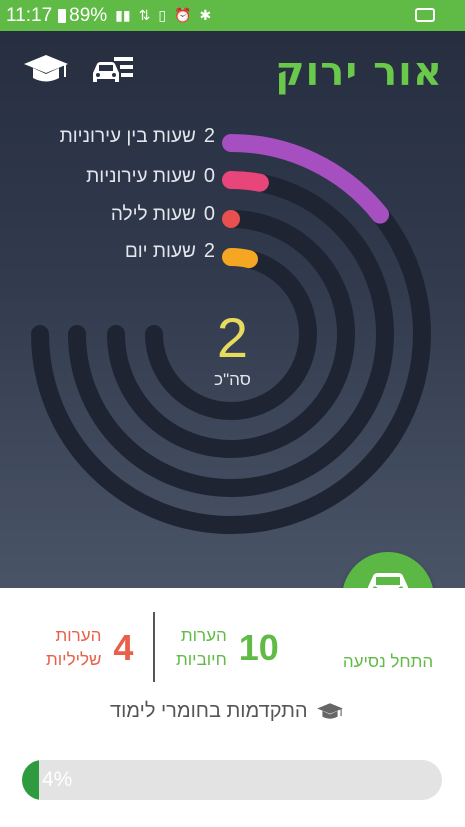  What do you see at coordinates (30, 780) in the screenshot?
I see `study-progress-fill` at bounding box center [30, 780].